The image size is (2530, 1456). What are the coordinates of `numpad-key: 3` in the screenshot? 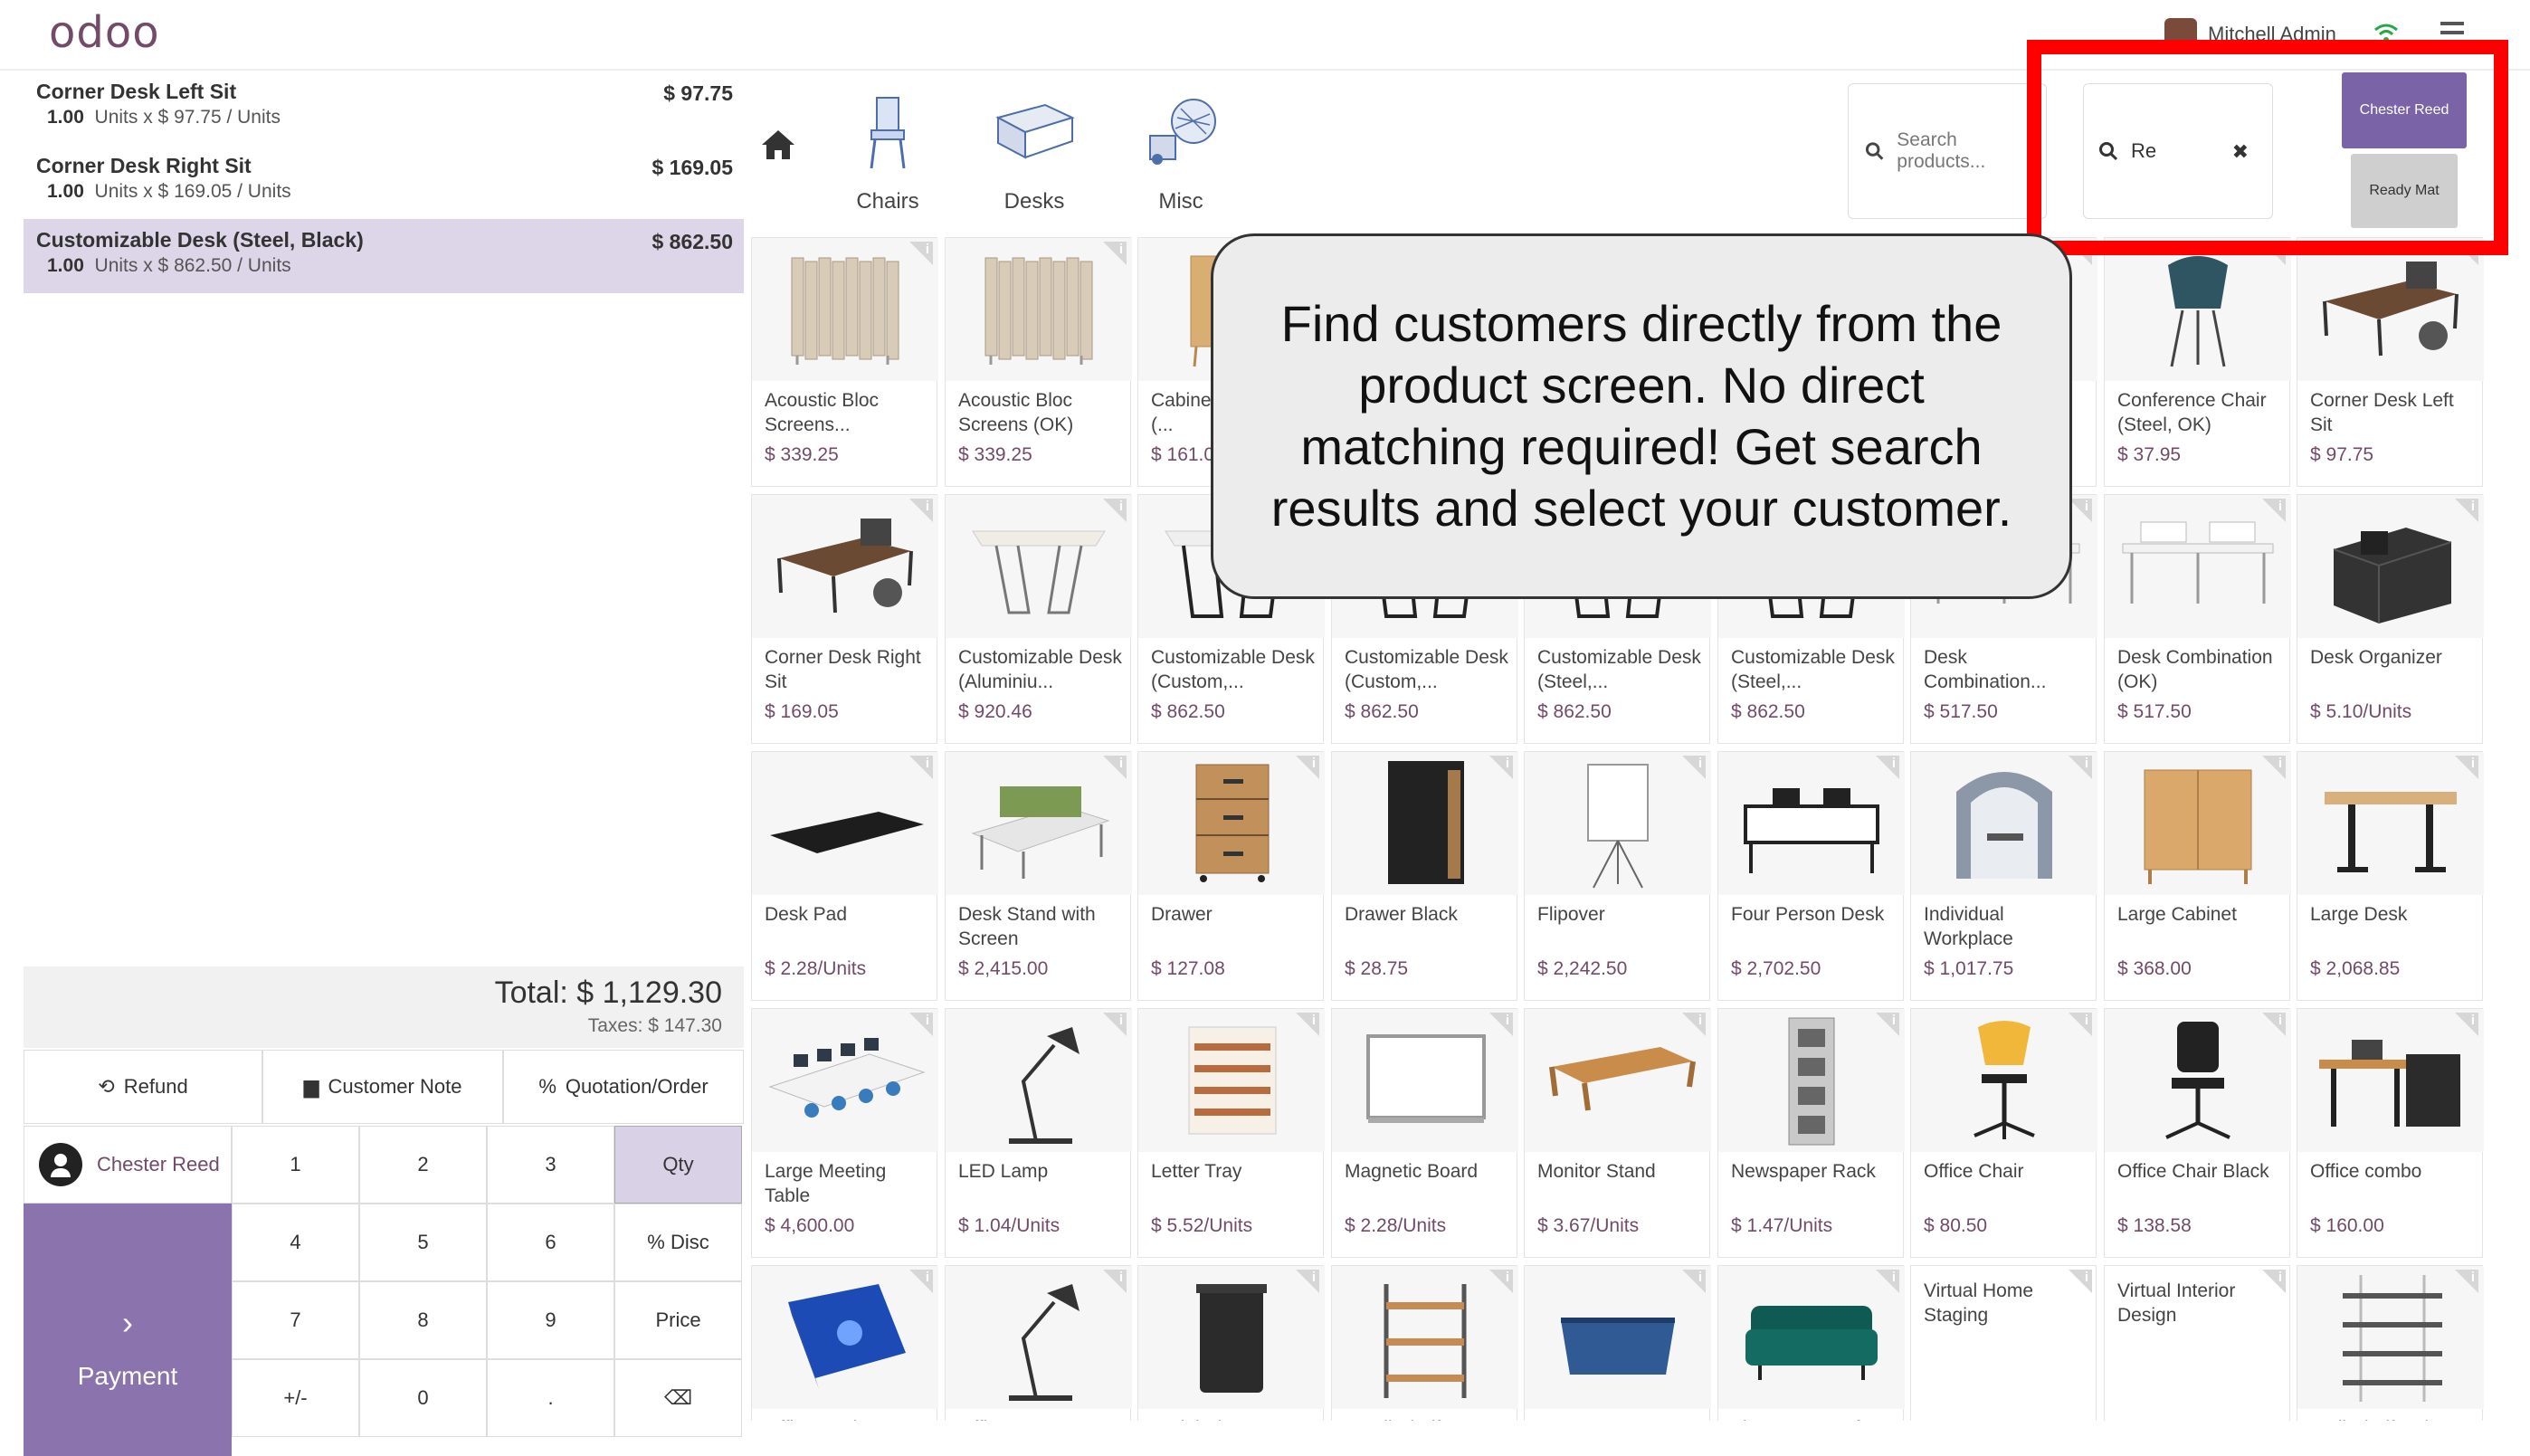 It's located at (550, 1165).